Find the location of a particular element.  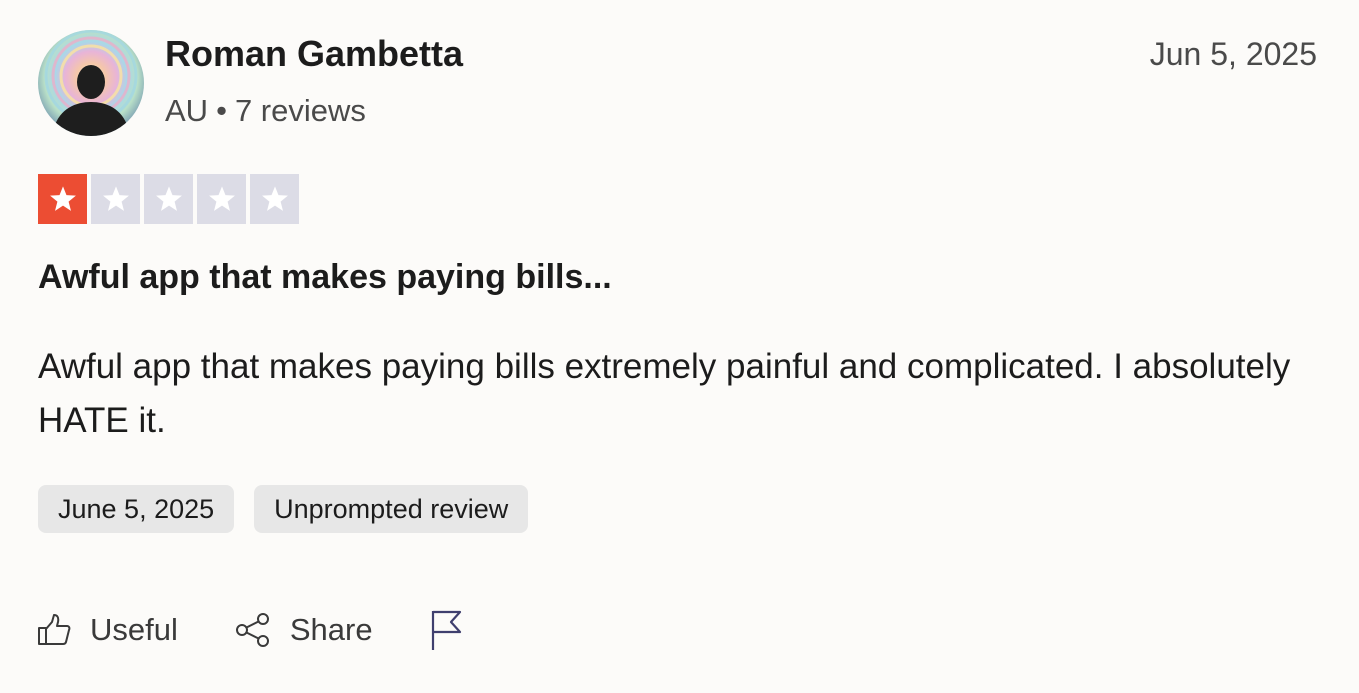

review-actions: Useful Share is located at coordinates (249, 630).